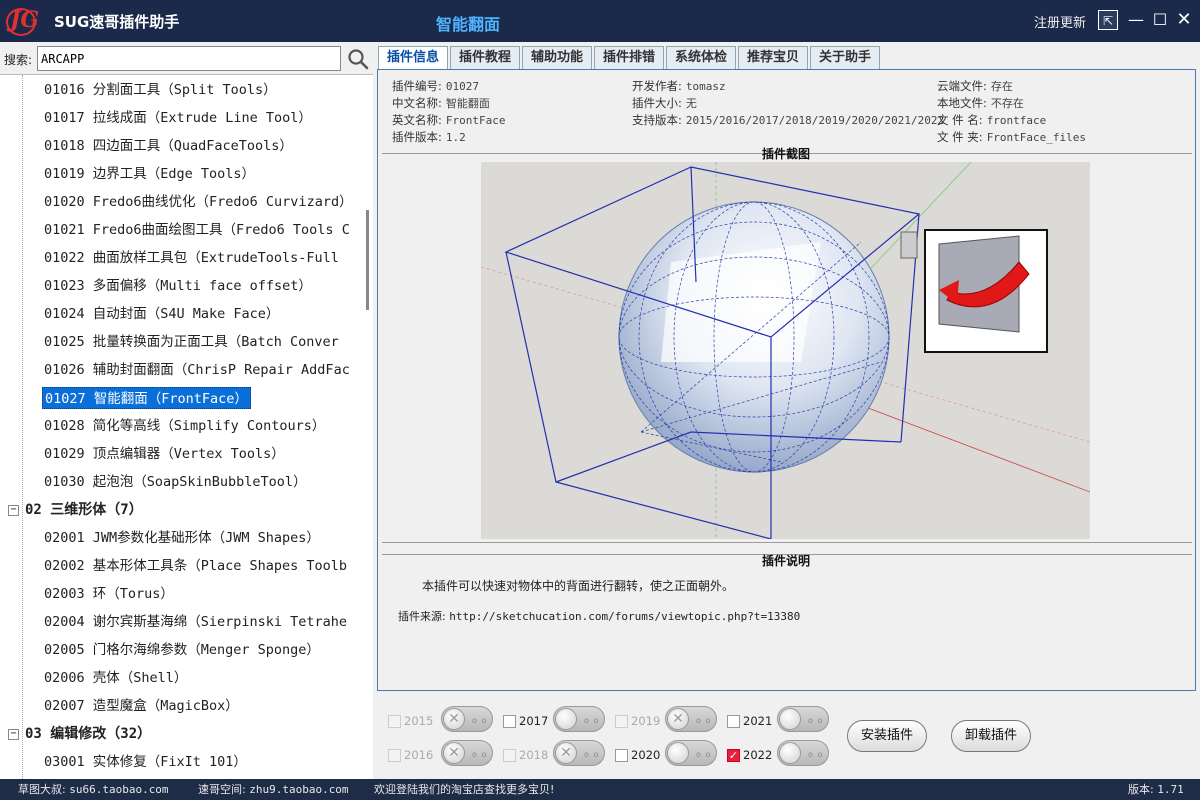 The height and width of the screenshot is (800, 1200). What do you see at coordinates (168, 146) in the screenshot?
I see `tree-item: 01018 四边面工具（QuadFaceTools）` at bounding box center [168, 146].